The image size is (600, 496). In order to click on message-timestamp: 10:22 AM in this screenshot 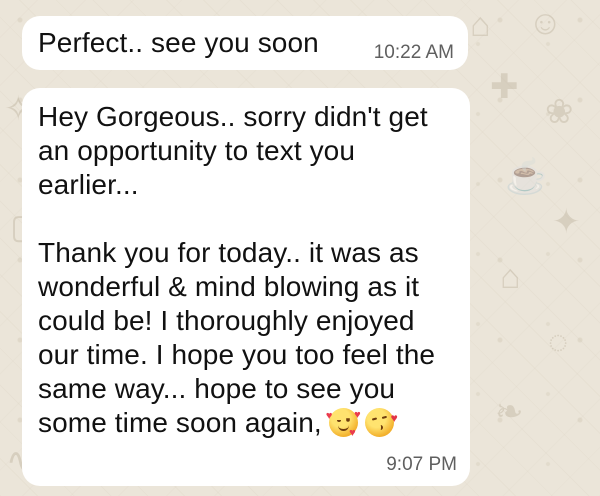, I will do `click(413, 52)`.